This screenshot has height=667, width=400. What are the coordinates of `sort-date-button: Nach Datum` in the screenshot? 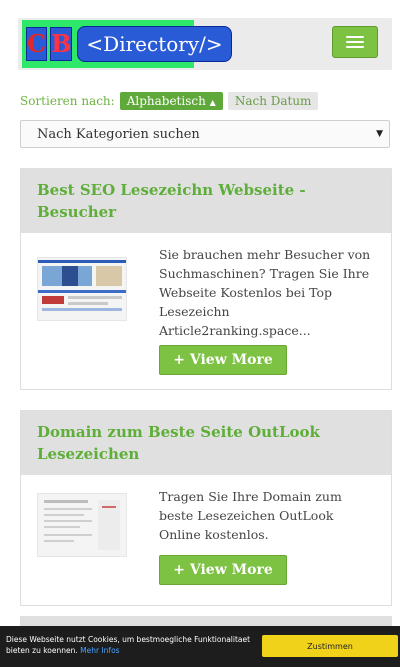 It's located at (273, 101).